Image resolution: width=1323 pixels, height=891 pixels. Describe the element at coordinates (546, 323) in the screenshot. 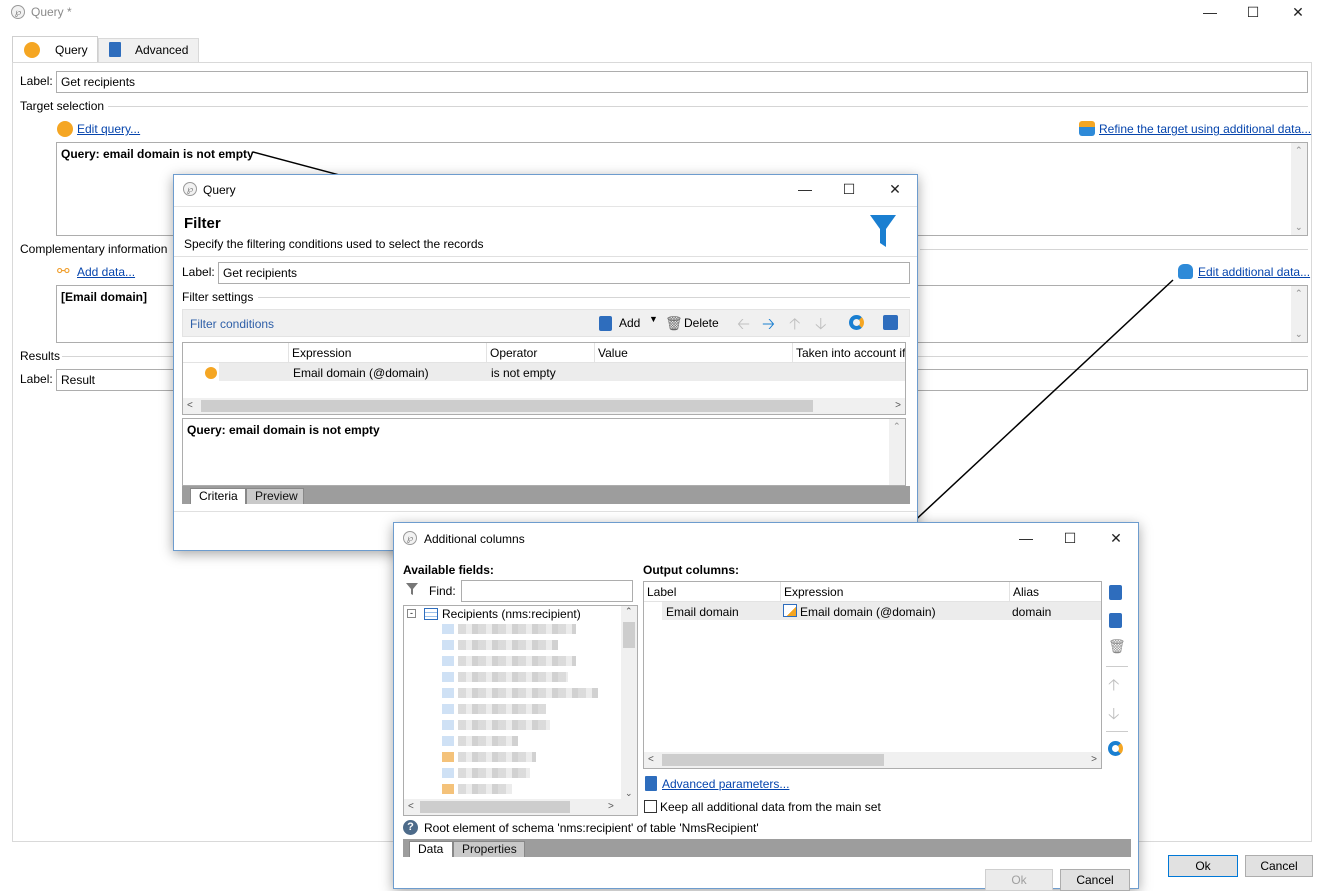

I see `filter-toolbar: Filter conditions Add ▼ 🗑 Delete 🡠 🡢 🡡 🡣` at that location.